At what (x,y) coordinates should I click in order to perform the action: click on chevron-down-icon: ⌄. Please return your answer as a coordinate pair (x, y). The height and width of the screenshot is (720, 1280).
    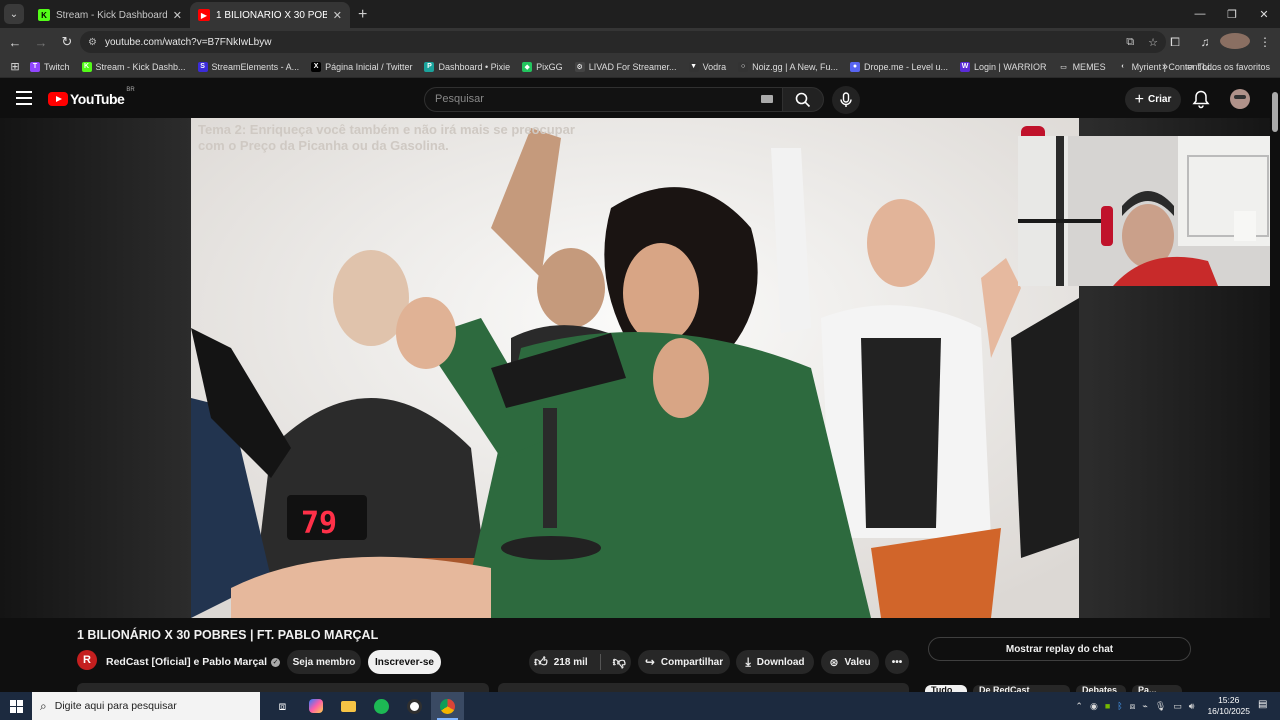
    Looking at the image, I should click on (14, 14).